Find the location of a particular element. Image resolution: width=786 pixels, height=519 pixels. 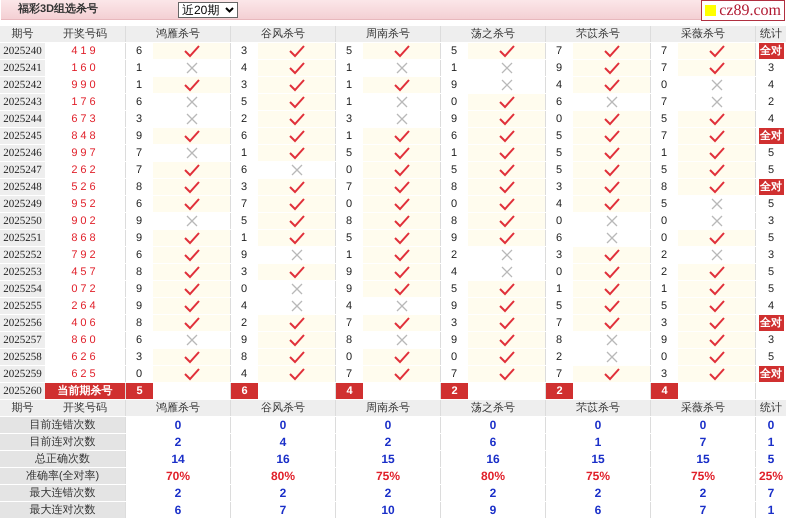

draw-number: 526 is located at coordinates (85, 187).